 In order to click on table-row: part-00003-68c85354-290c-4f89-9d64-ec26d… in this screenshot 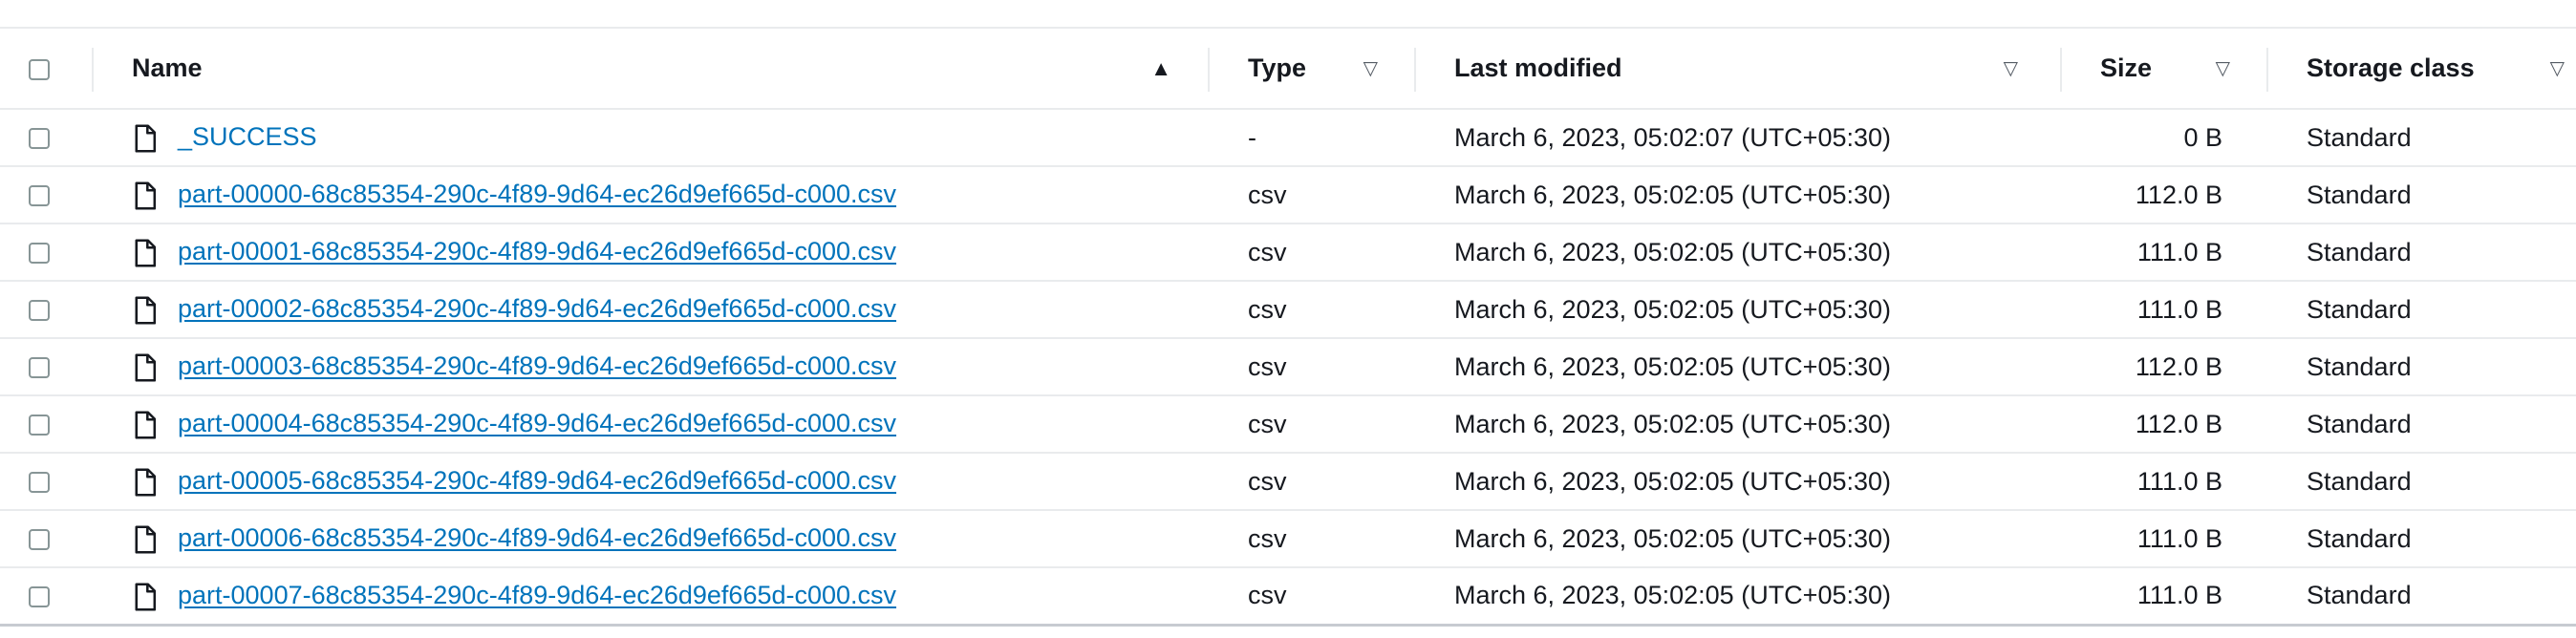, I will do `click(1288, 366)`.